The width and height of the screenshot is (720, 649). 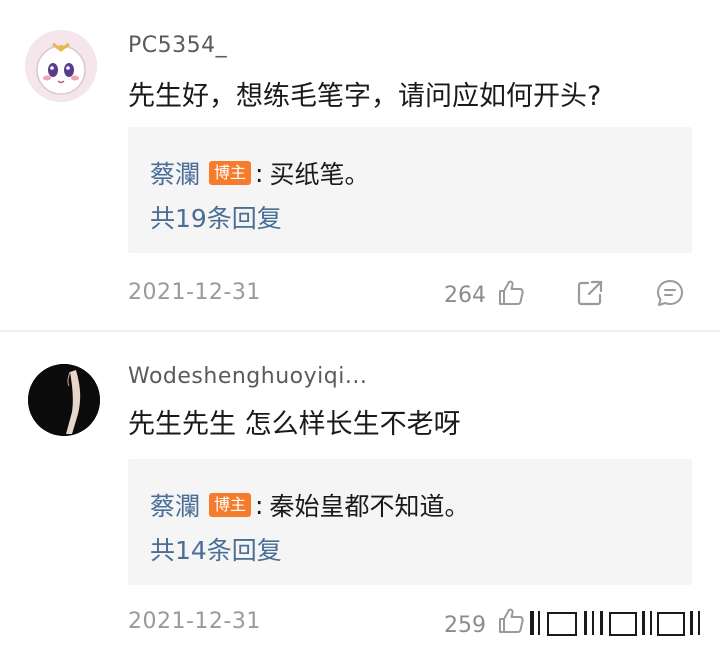 I want to click on like-count: 264, so click(x=465, y=295).